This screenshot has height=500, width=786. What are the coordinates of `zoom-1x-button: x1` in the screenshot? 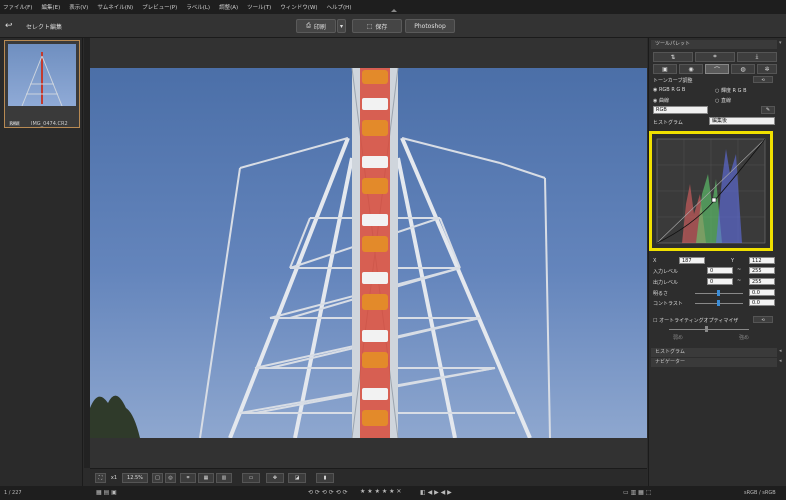 It's located at (114, 478).